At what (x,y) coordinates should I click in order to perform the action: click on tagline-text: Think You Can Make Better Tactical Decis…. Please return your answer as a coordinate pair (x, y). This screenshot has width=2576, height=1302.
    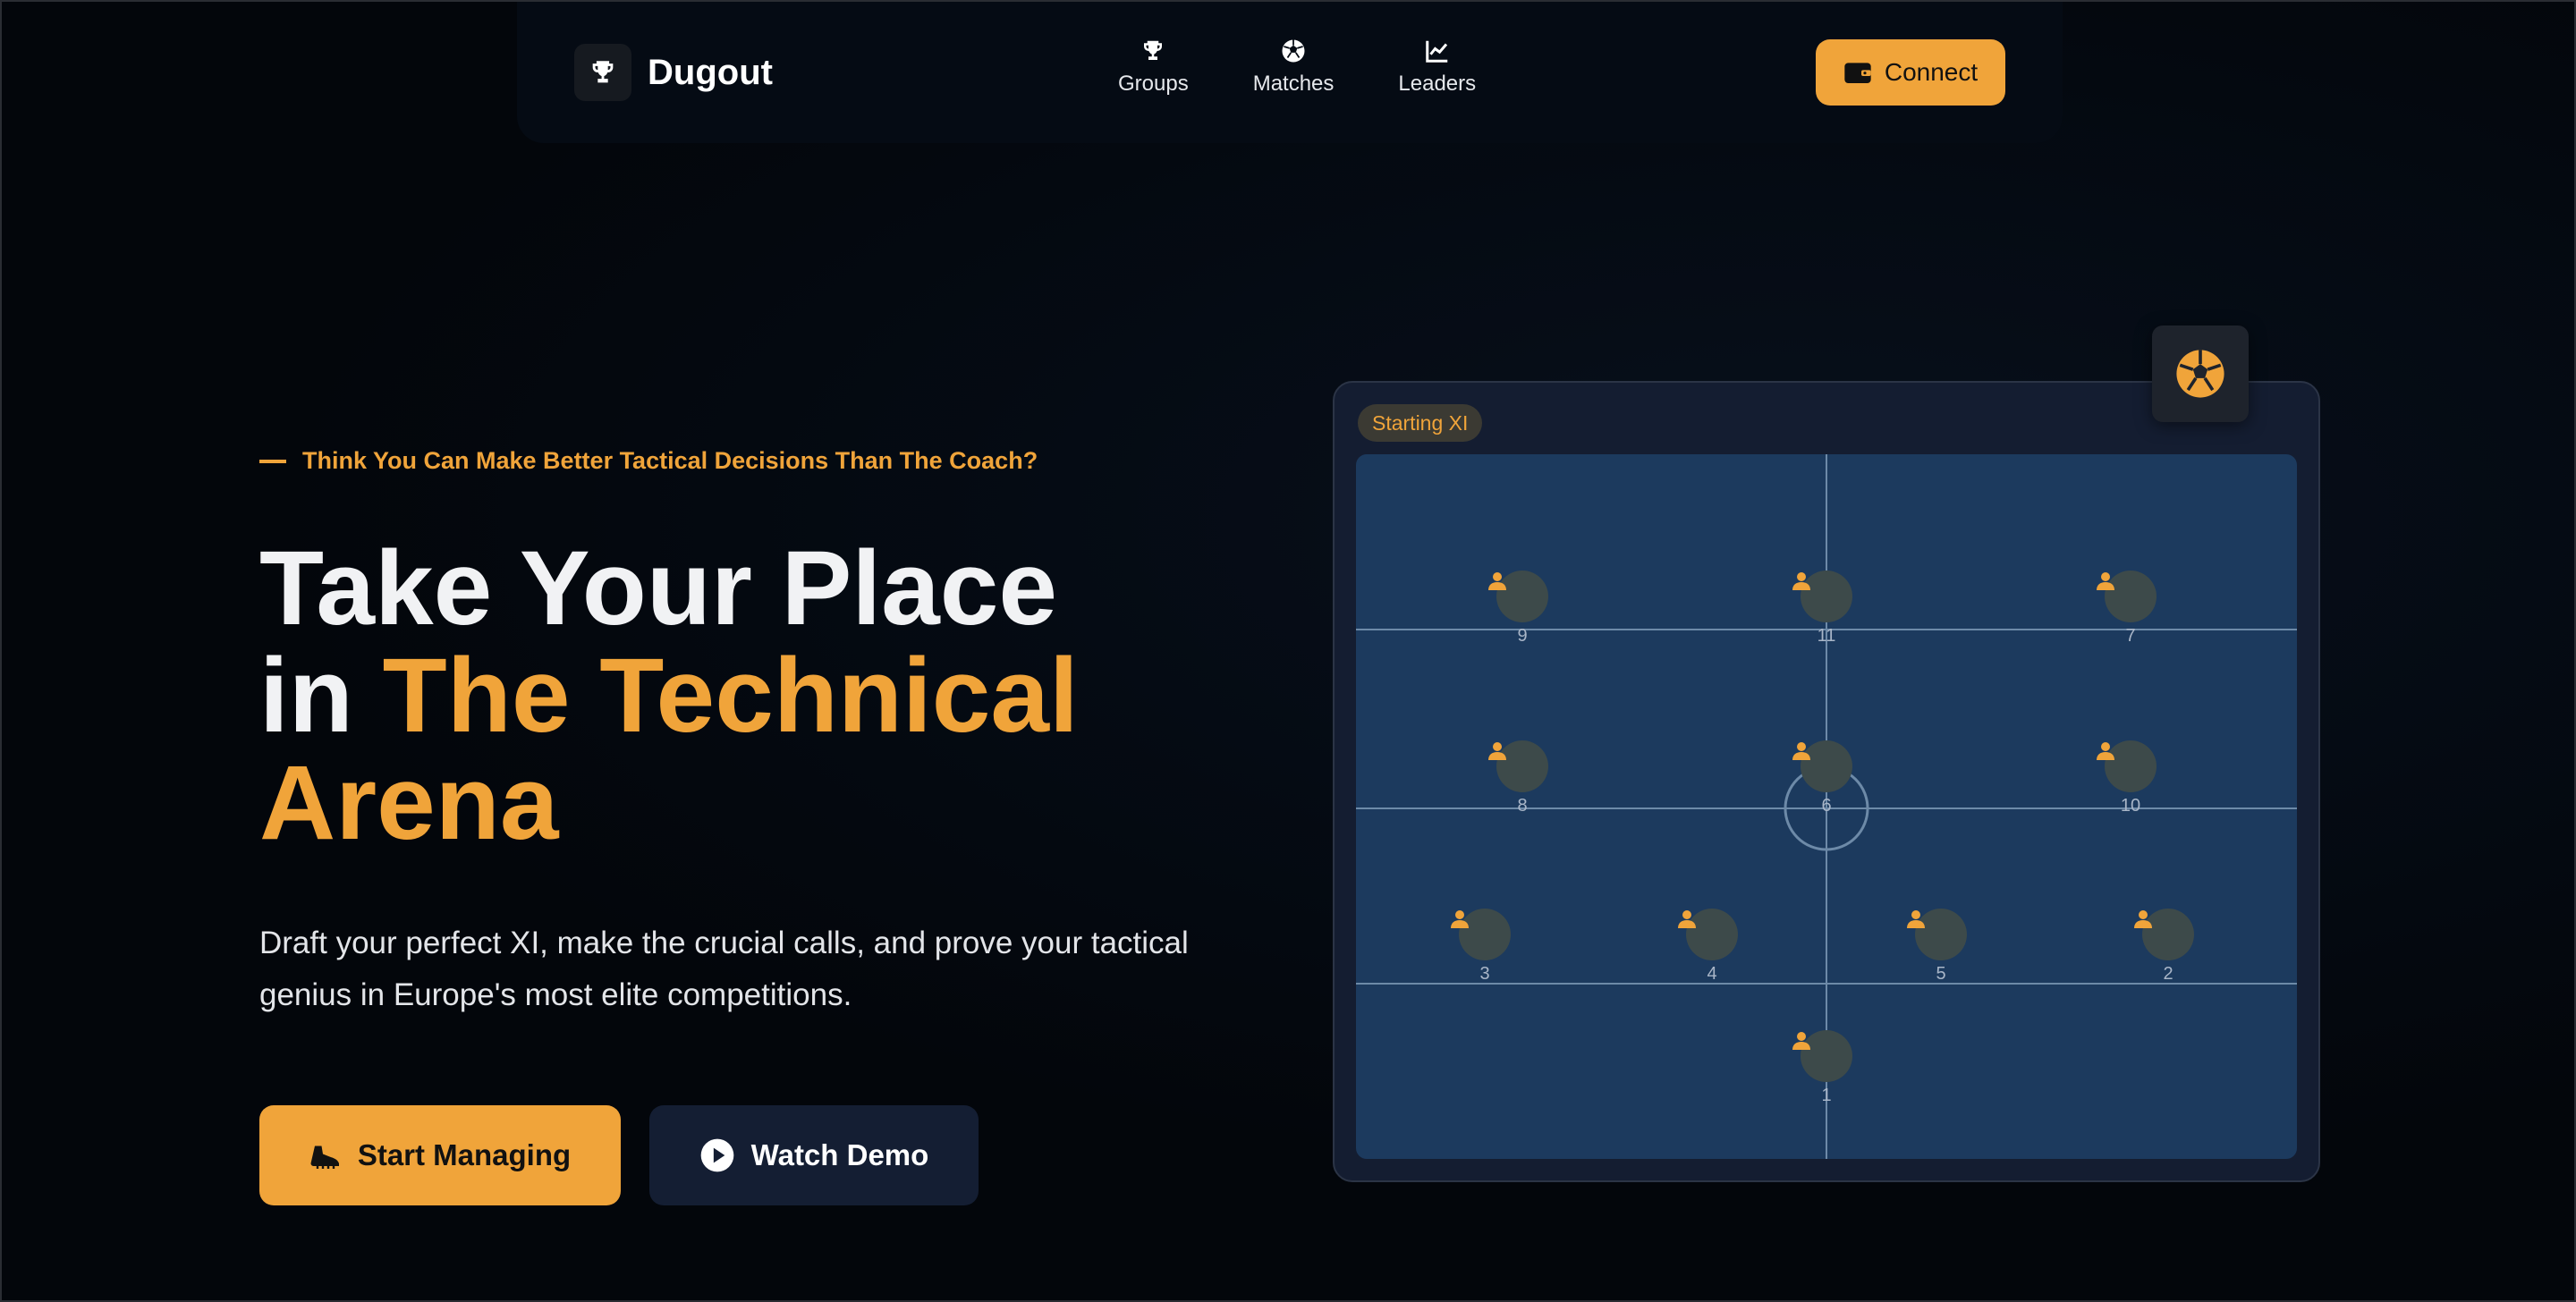
    Looking at the image, I should click on (670, 460).